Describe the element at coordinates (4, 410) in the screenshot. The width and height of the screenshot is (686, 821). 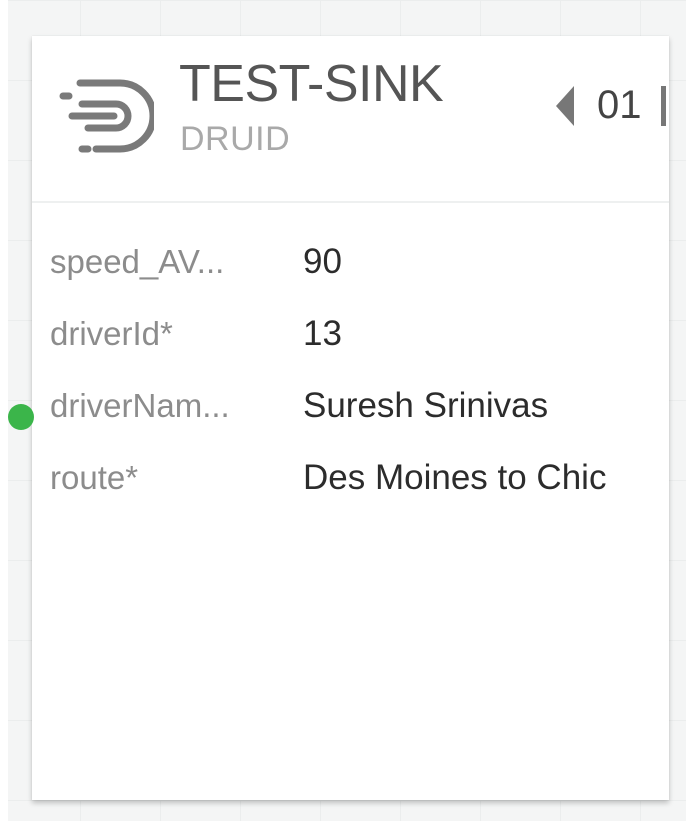
I see `canvas-edge` at that location.